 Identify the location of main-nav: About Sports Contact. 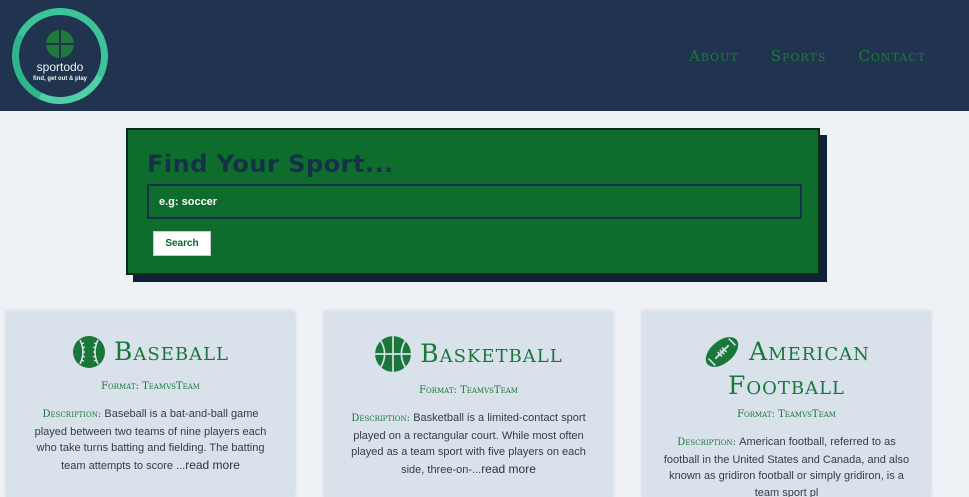
(807, 56).